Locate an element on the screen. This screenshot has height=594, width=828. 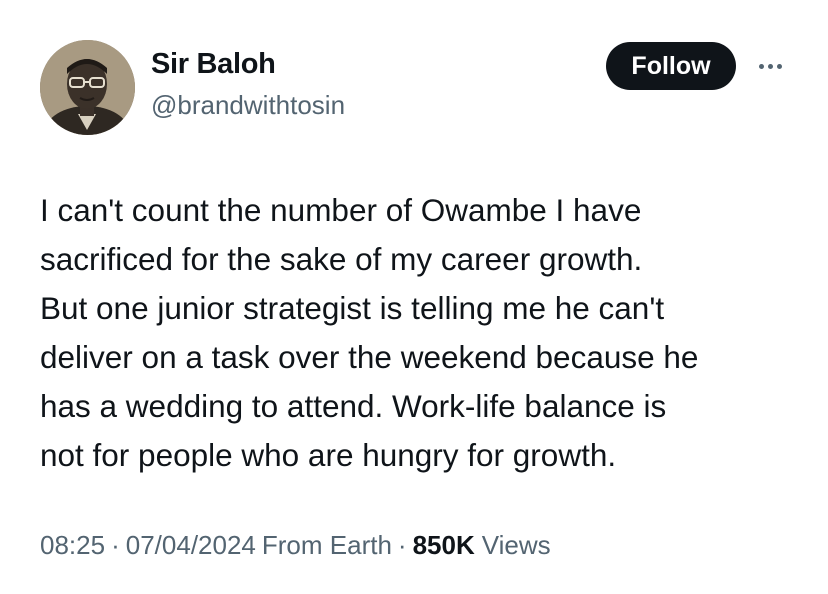
profile-photo-icon is located at coordinates (87, 87).